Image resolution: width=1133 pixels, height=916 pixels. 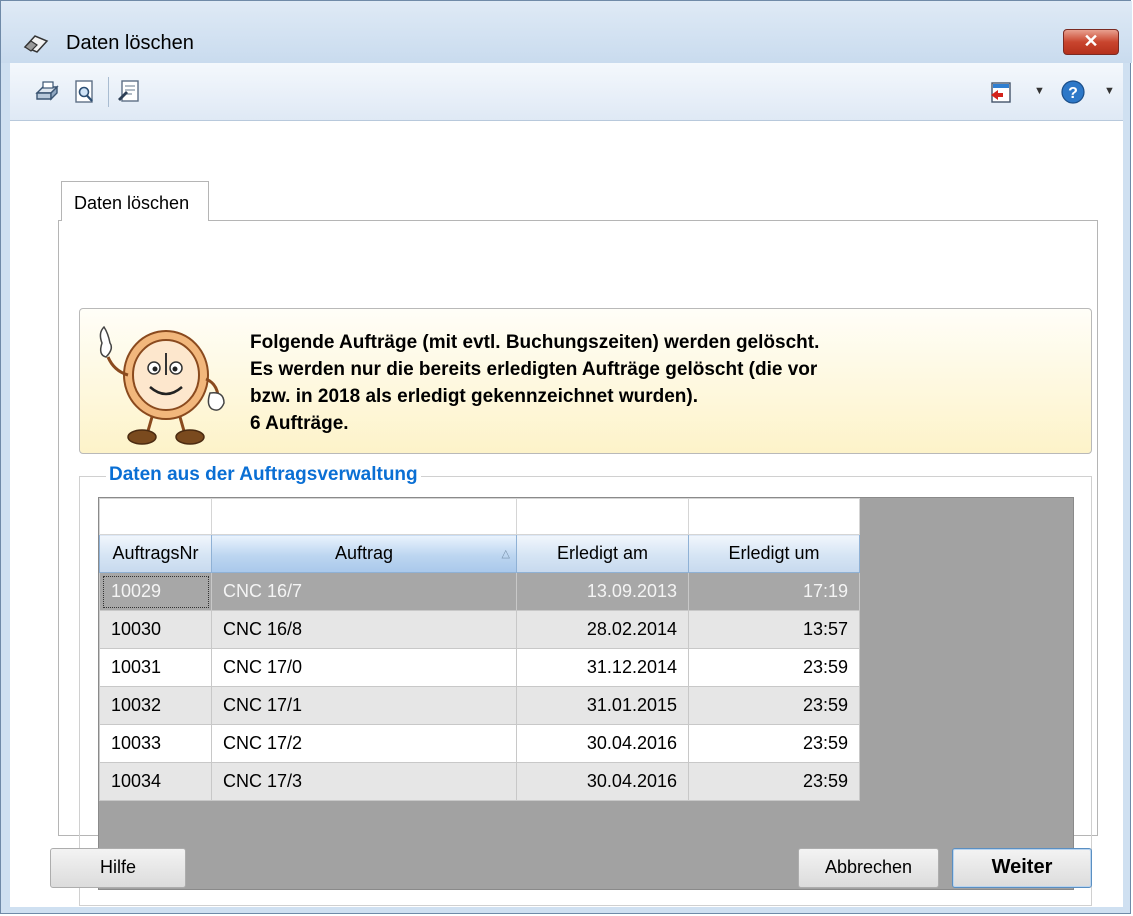 I want to click on column-header-auftrag: Auftrag △, so click(x=364, y=553).